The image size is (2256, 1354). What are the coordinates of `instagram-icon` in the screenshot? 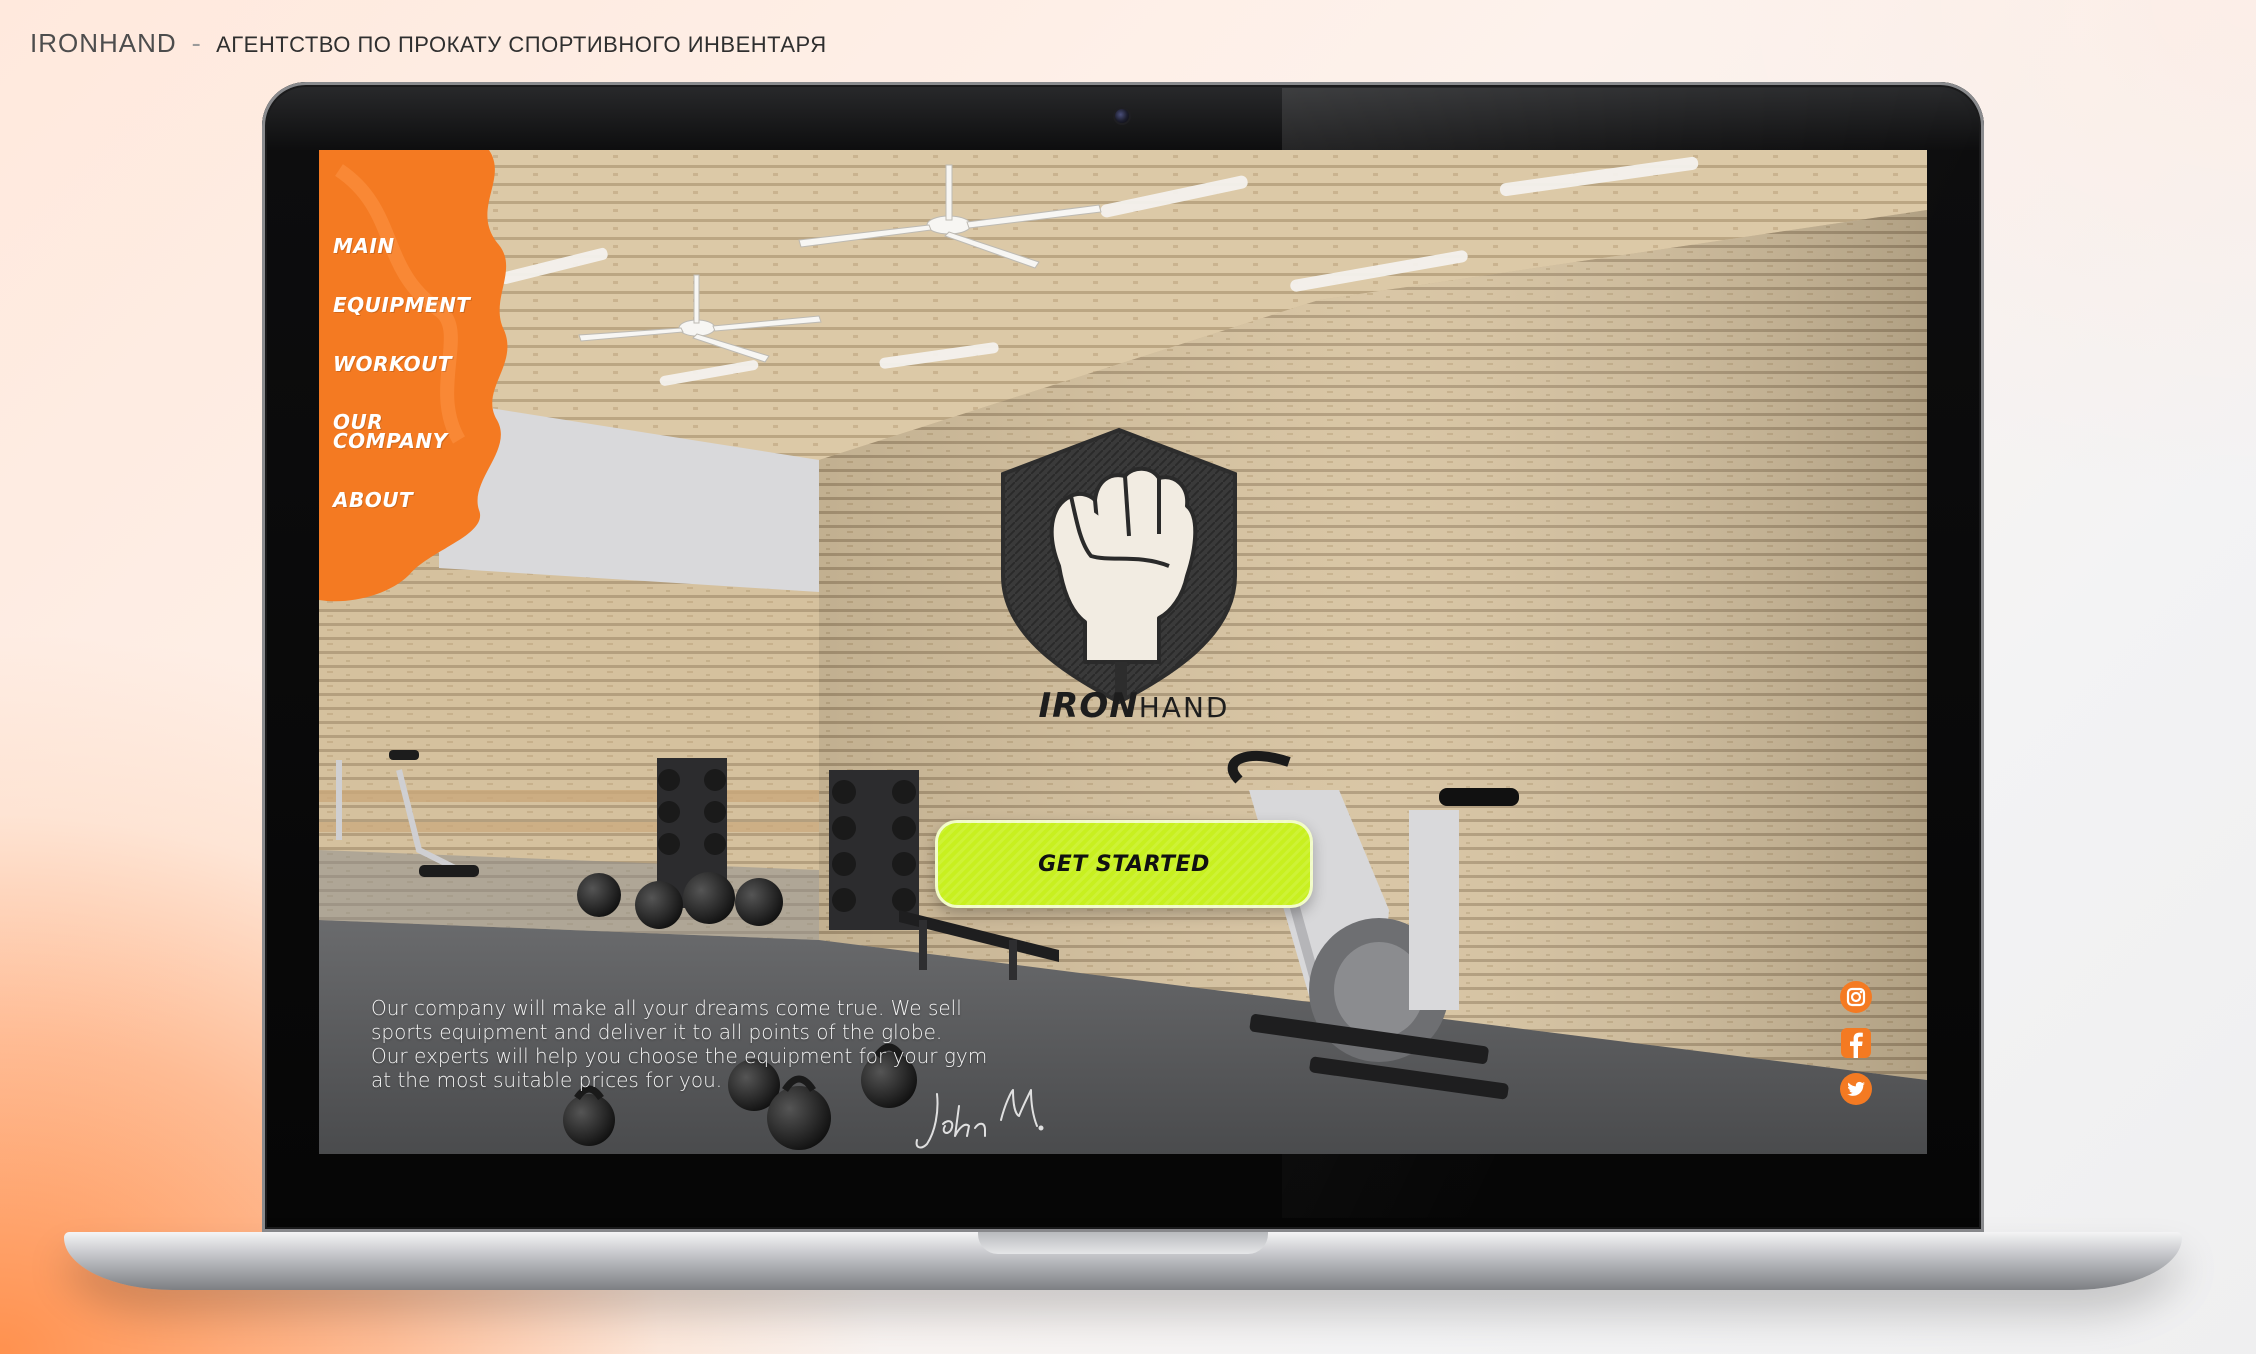 It's located at (1856, 997).